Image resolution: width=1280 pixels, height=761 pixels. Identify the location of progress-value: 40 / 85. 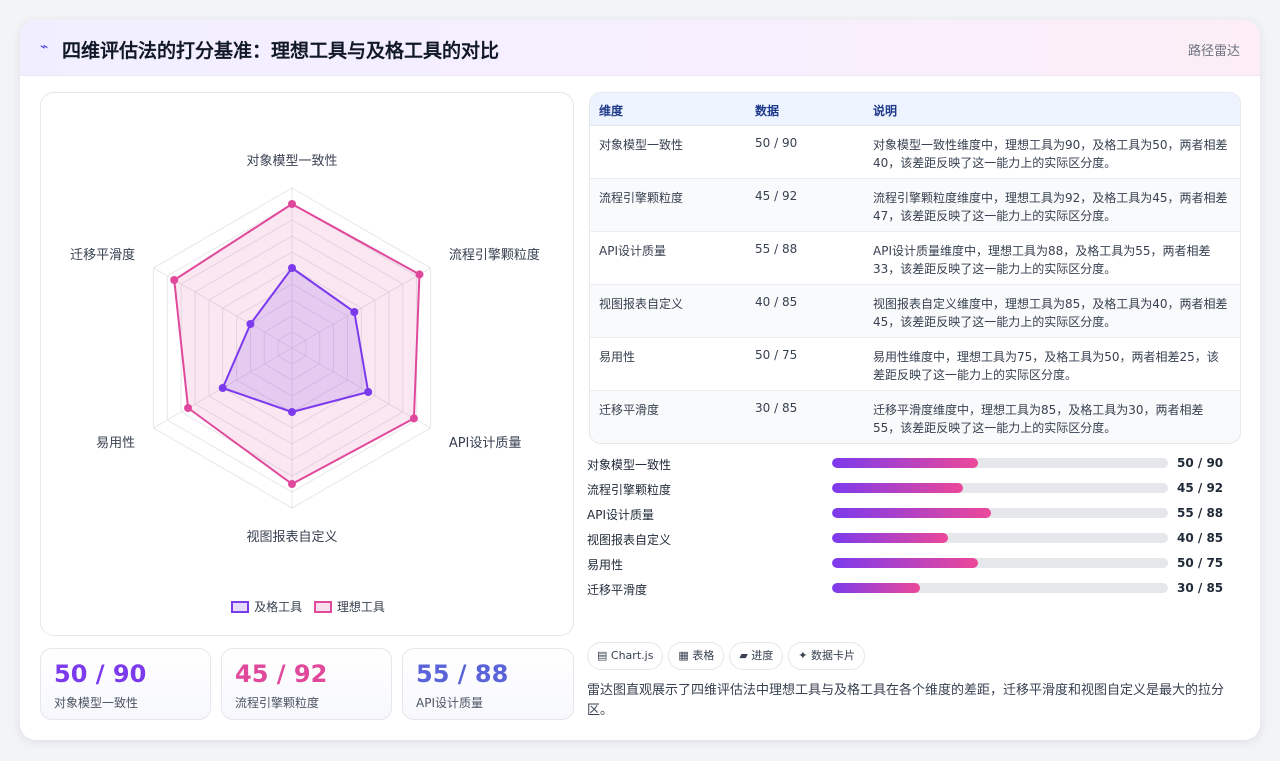
(1200, 538).